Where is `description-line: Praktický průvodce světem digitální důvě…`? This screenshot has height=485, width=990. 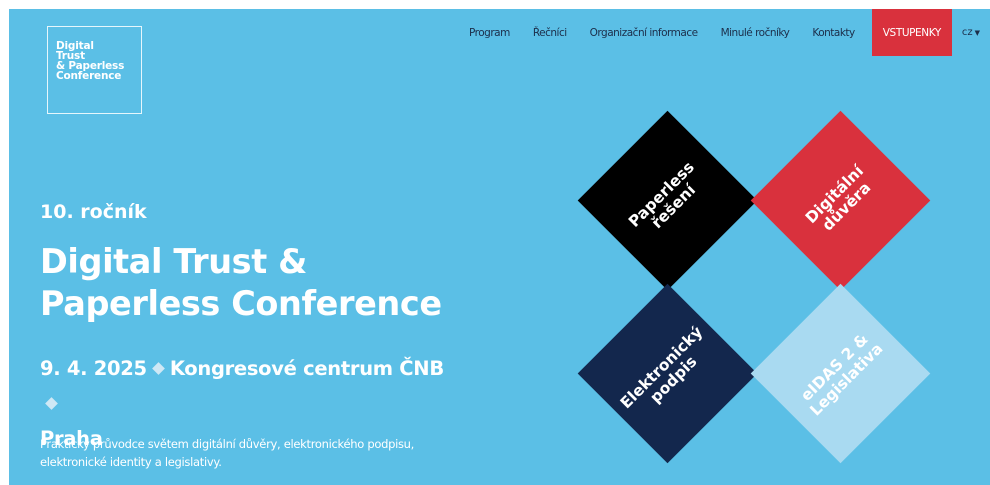 description-line: Praktický průvodce světem digitální důvě… is located at coordinates (227, 444).